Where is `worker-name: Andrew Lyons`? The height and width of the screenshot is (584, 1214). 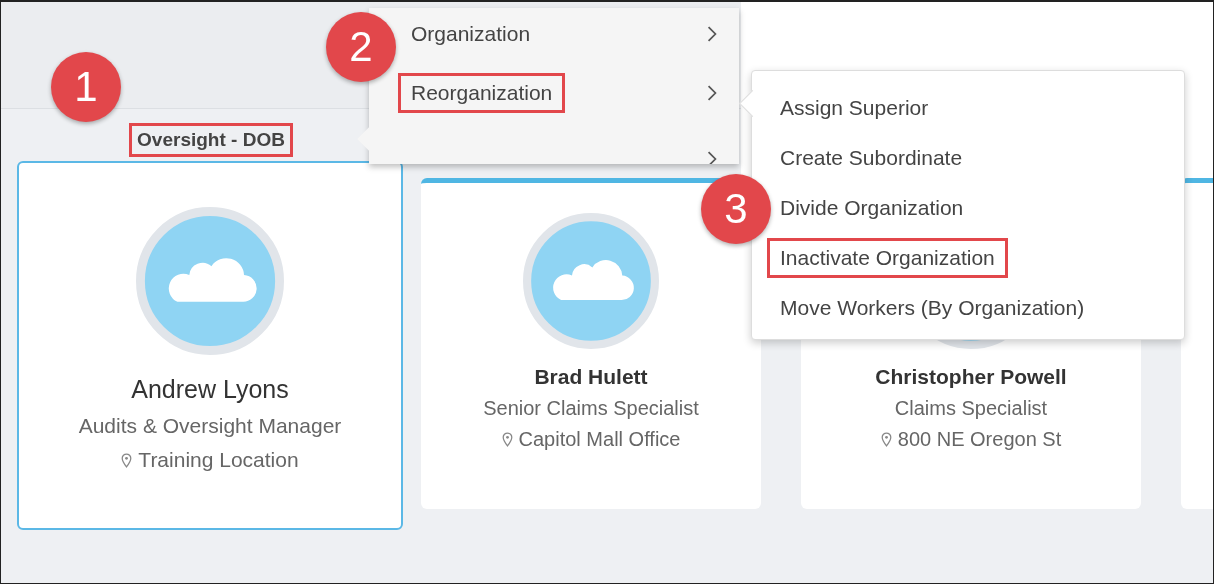
worker-name: Andrew Lyons is located at coordinates (210, 389).